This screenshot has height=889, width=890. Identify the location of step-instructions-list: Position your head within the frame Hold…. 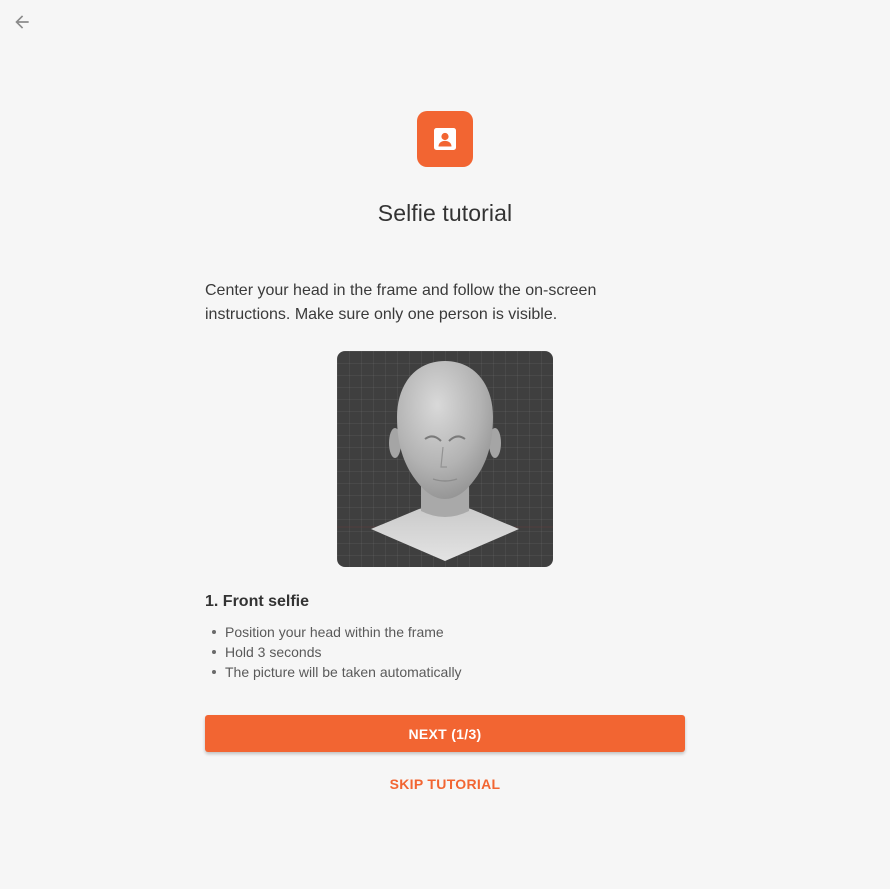
(445, 652).